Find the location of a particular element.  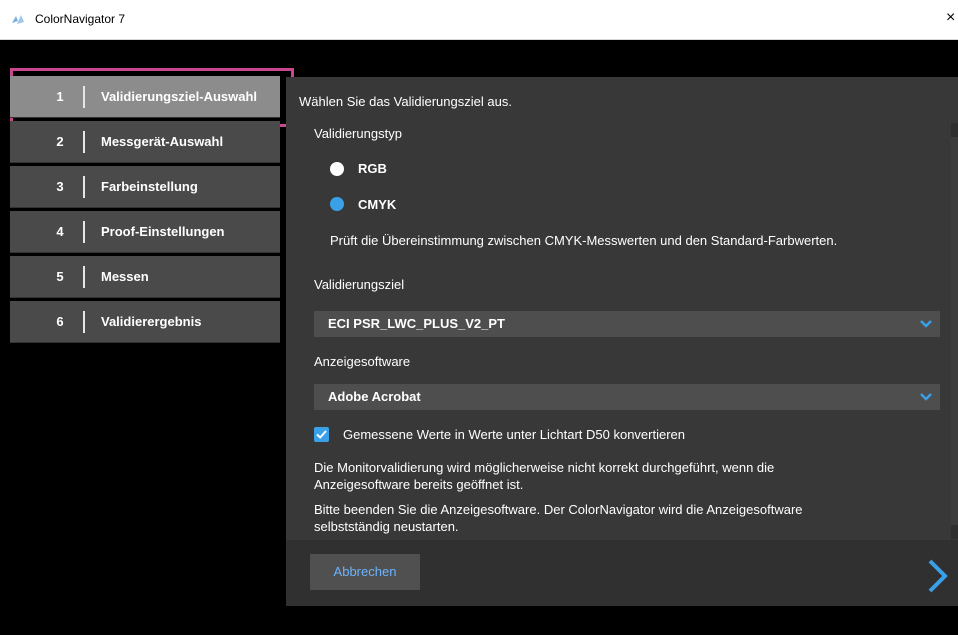

window-title: ColorNavigator 7 is located at coordinates (80, 19).